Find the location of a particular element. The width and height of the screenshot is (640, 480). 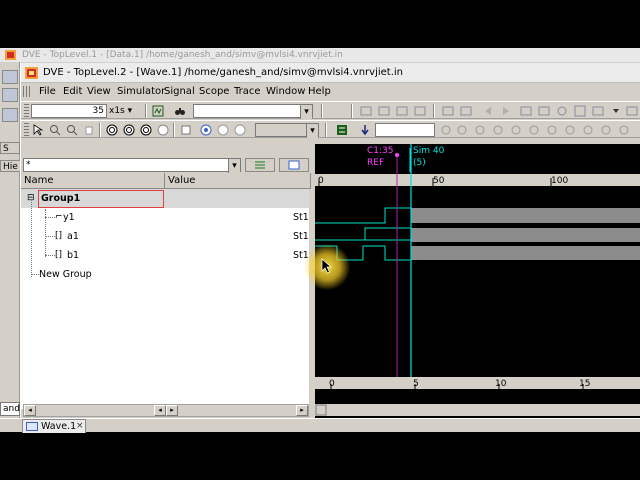

grid-icon is located at coordinates (580, 111).